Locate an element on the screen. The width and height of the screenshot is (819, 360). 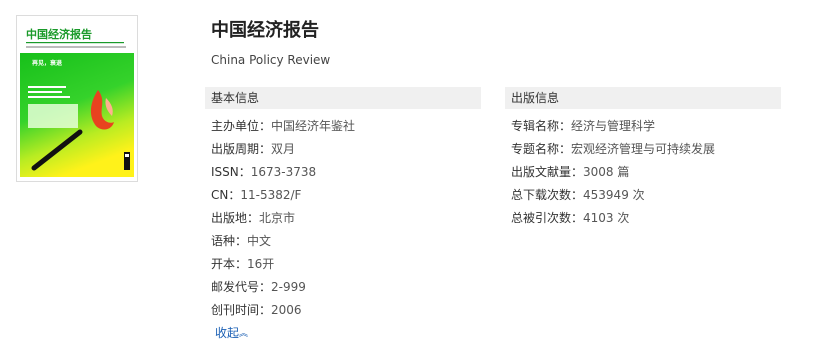
info-row: CN：11-5382/F is located at coordinates (343, 195).